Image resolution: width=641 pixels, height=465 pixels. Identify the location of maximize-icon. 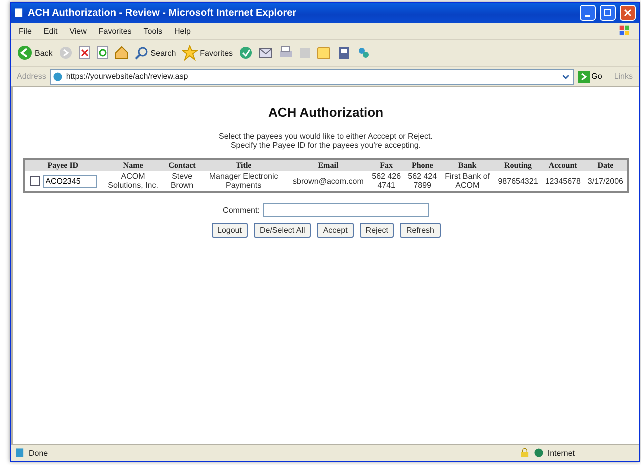
(608, 13).